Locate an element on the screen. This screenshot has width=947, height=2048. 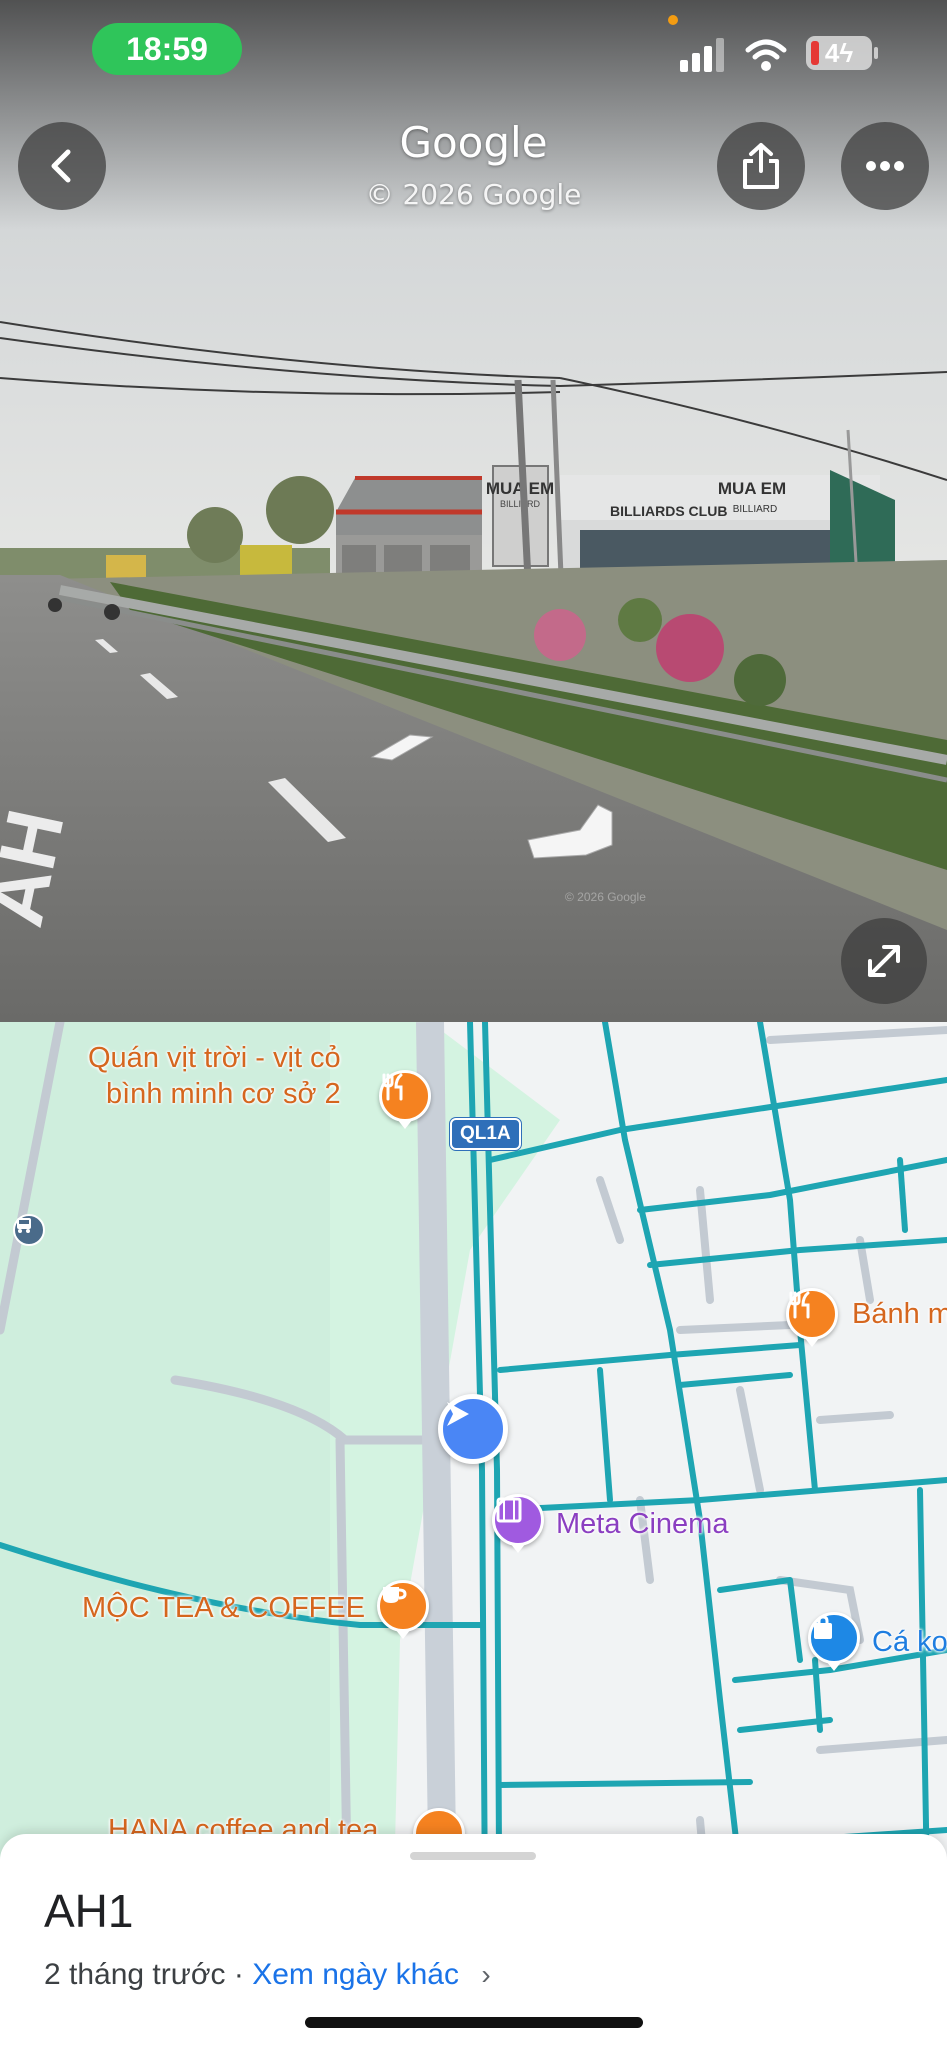
navigation-arrow-icon is located at coordinates (458, 1414).